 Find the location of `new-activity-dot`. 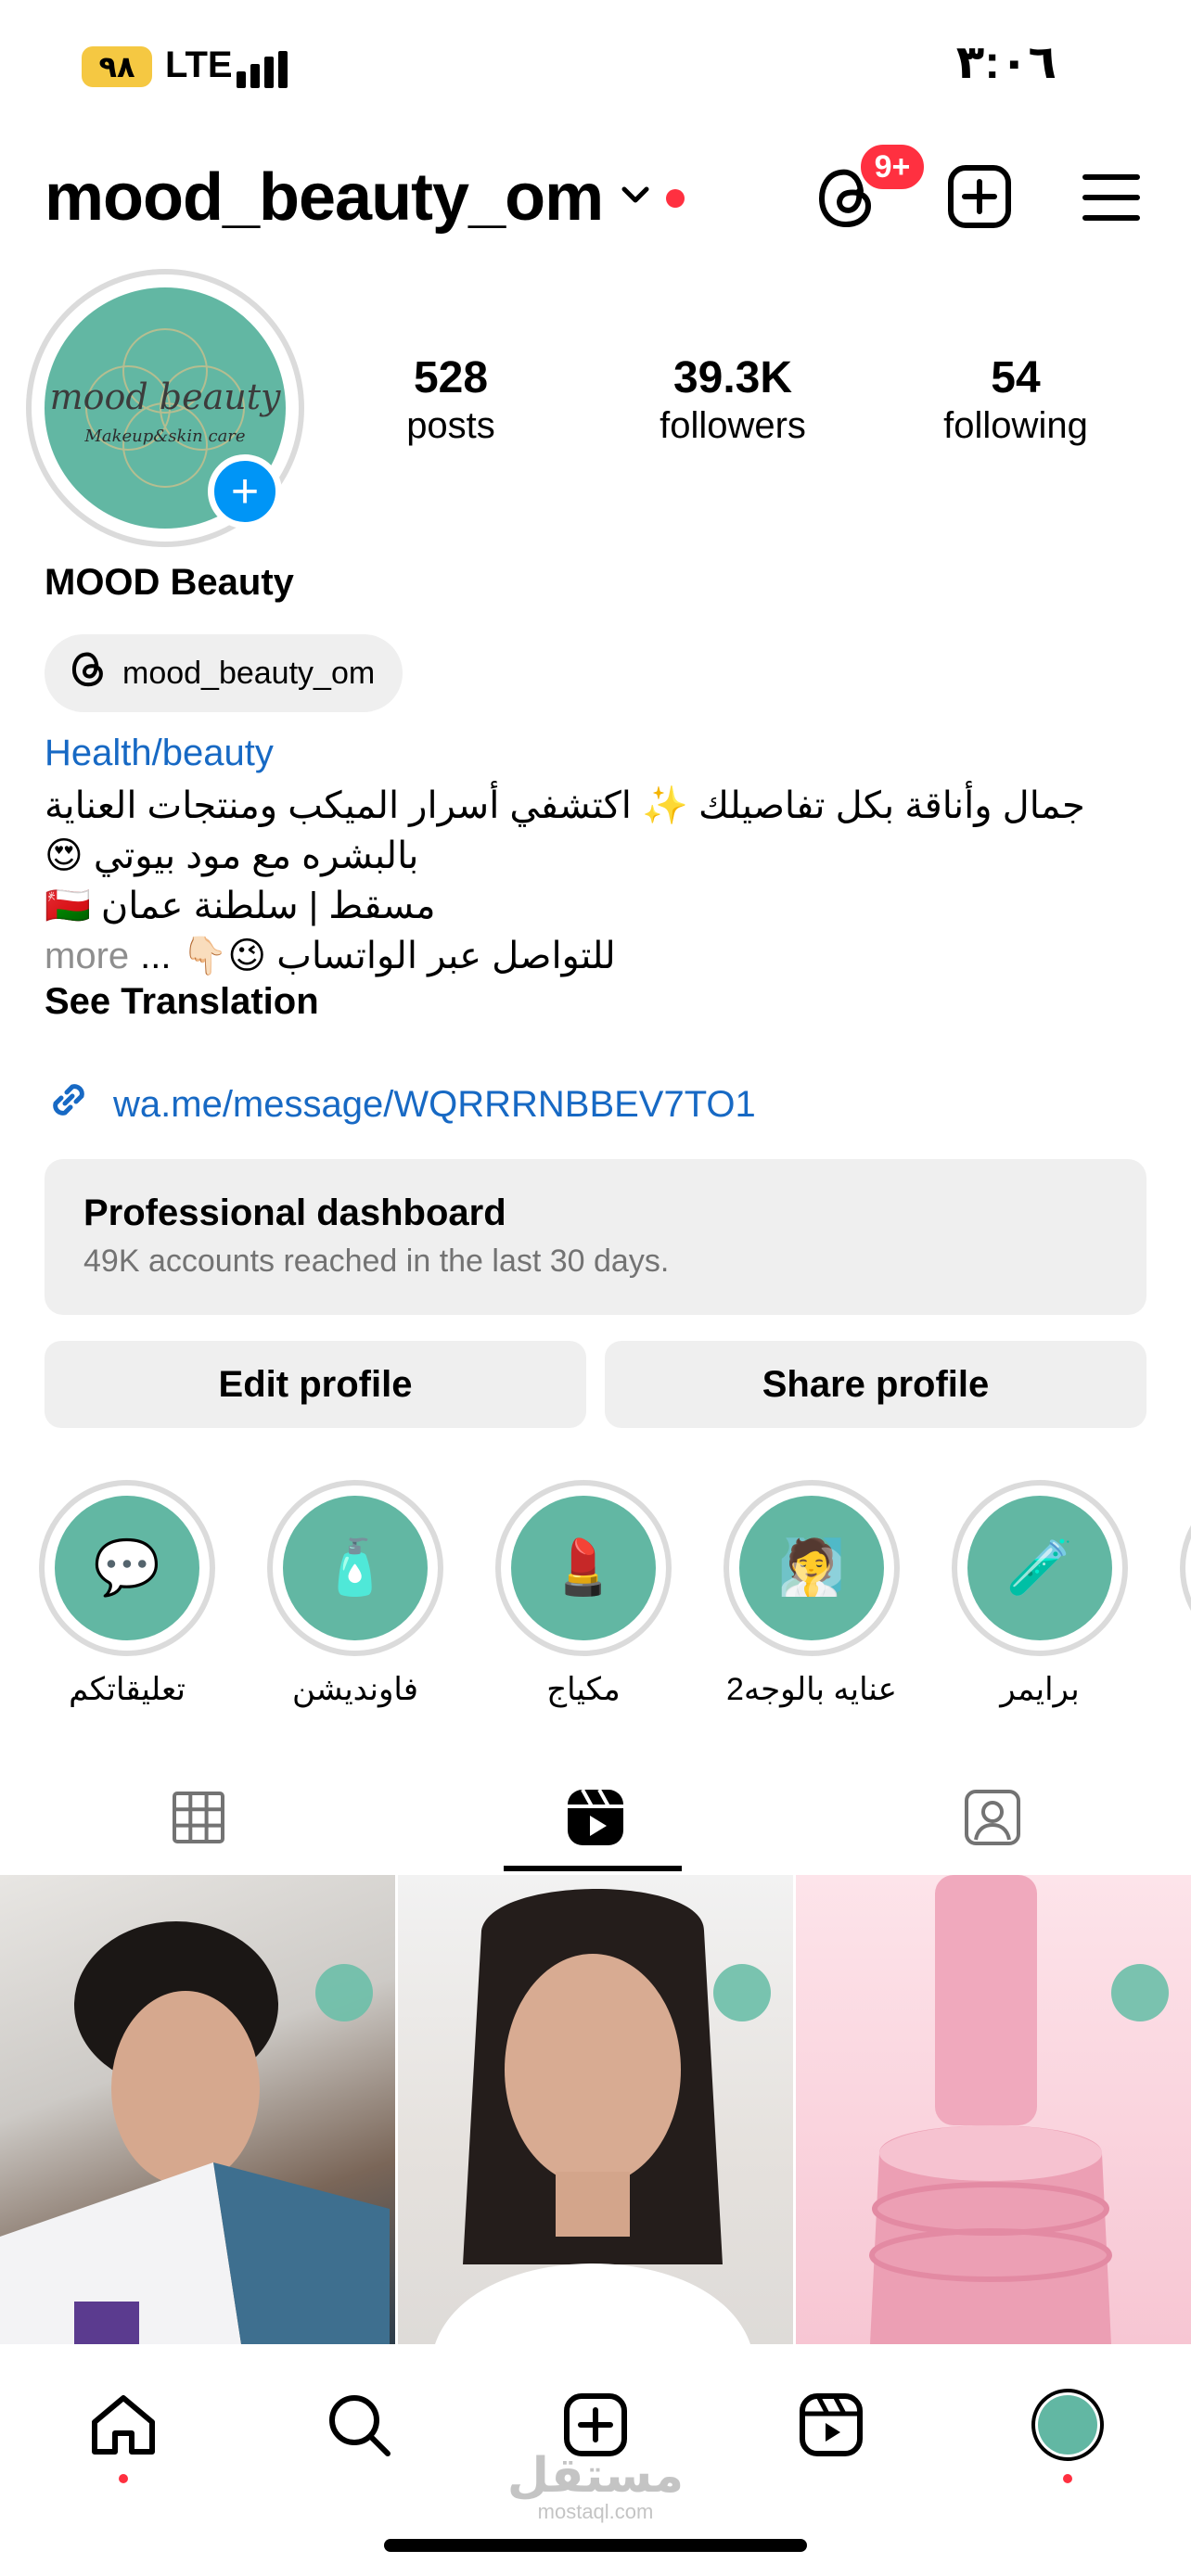

new-activity-dot is located at coordinates (675, 198).